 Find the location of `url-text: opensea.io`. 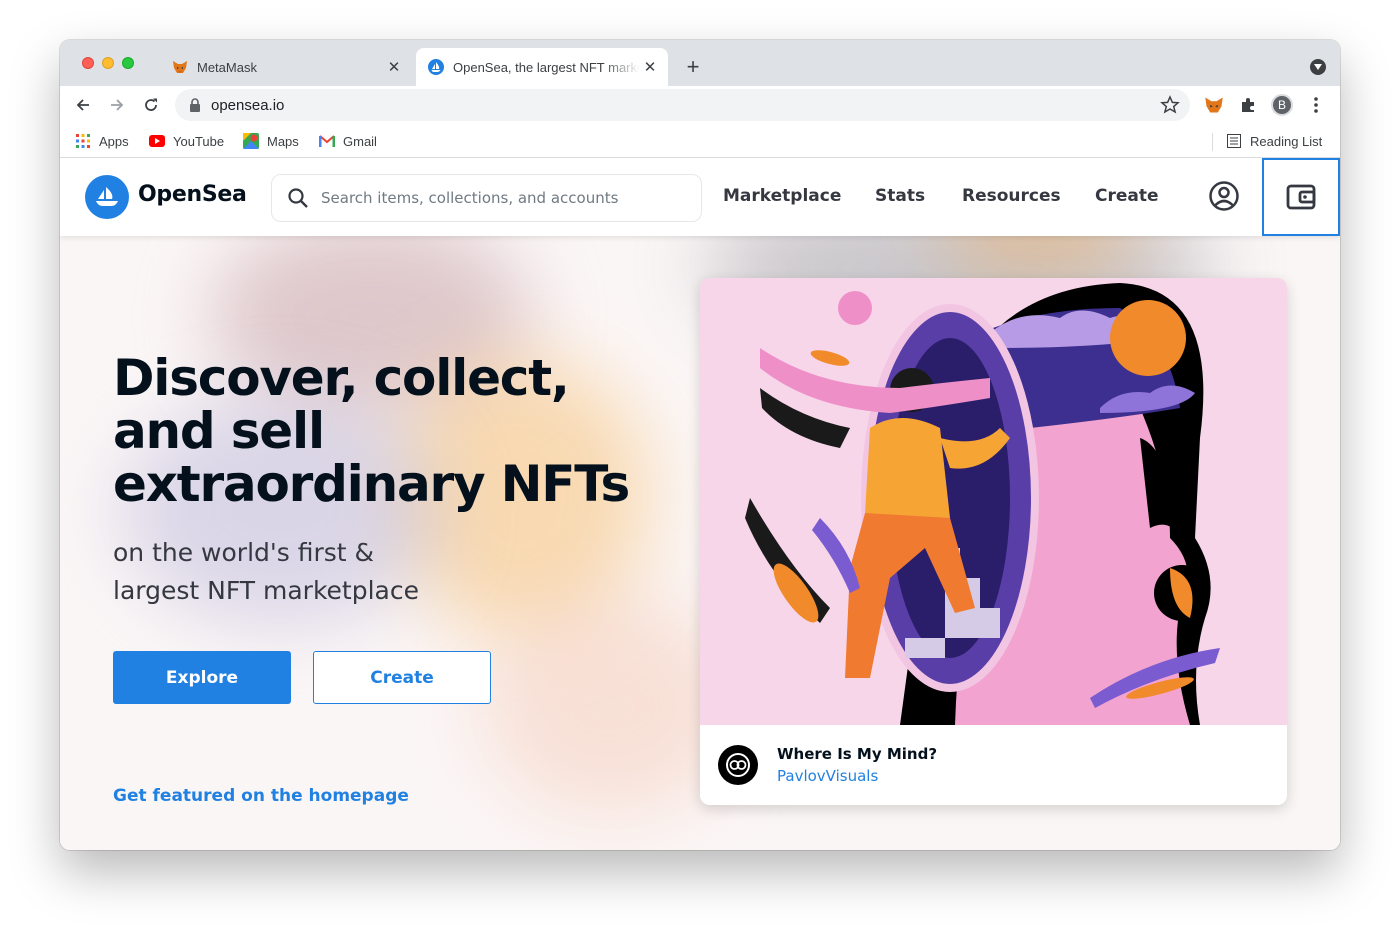

url-text: opensea.io is located at coordinates (248, 105).